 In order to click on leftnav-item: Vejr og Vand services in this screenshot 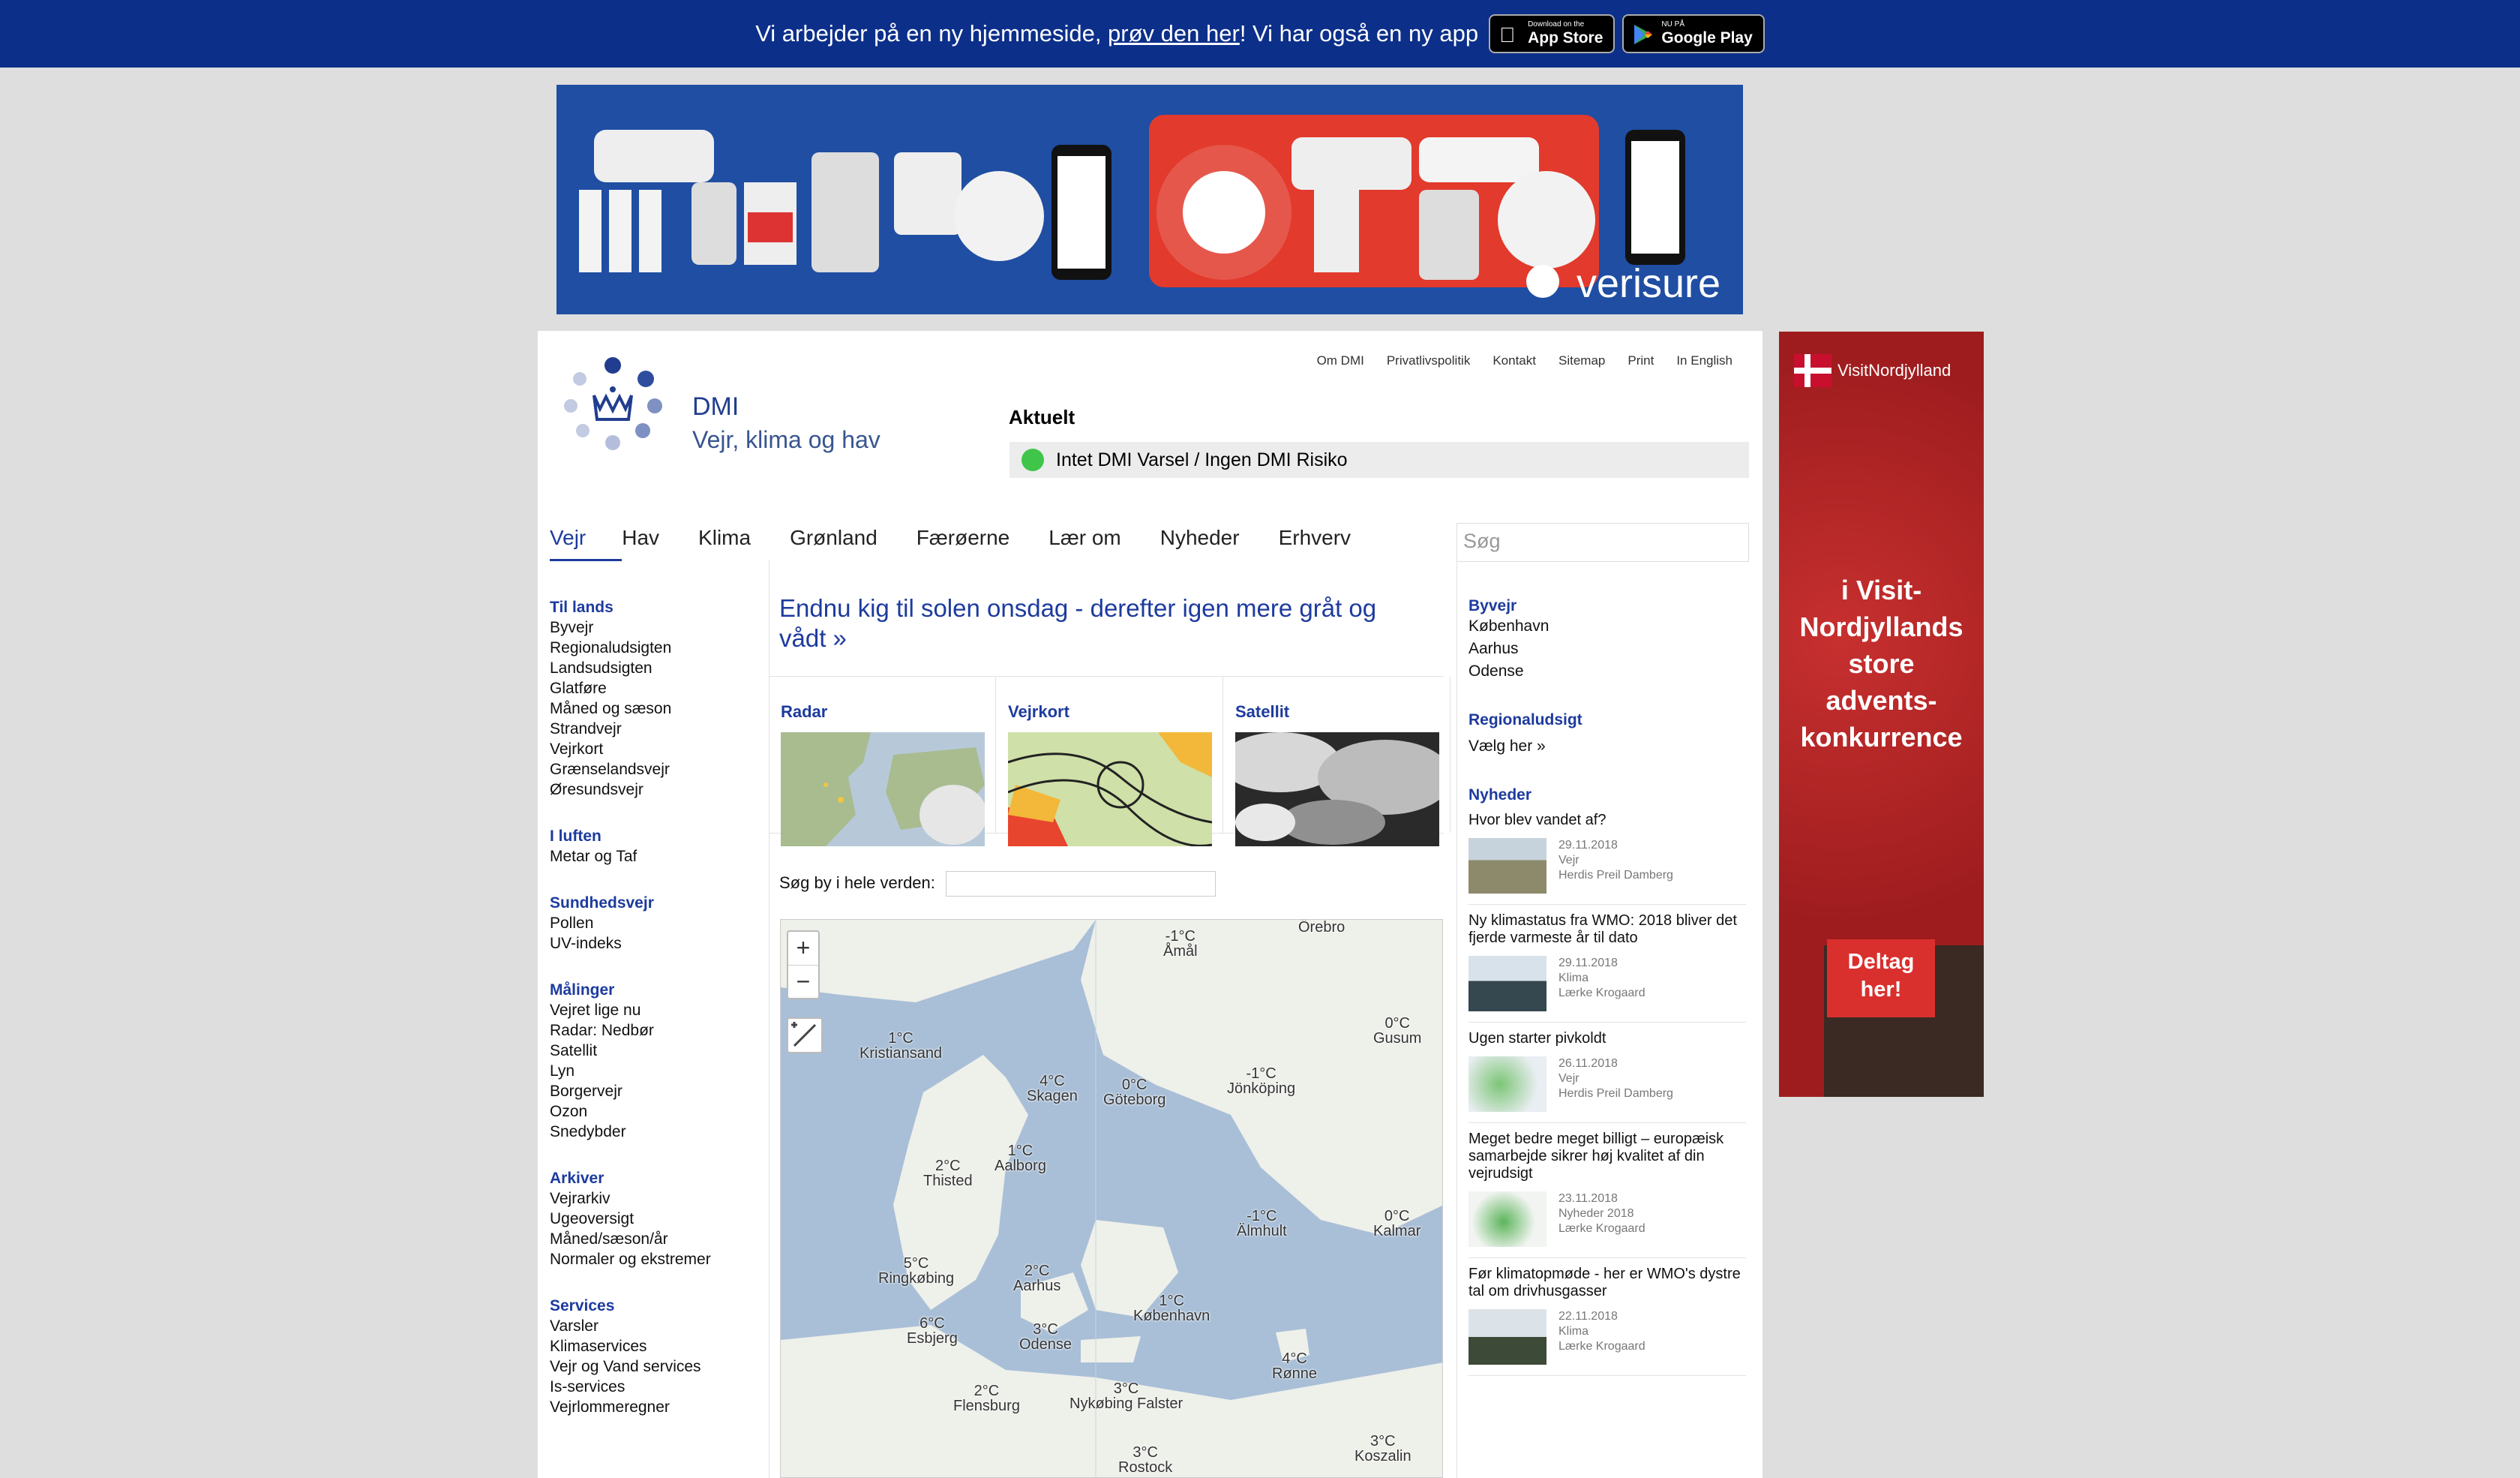, I will do `click(657, 1366)`.